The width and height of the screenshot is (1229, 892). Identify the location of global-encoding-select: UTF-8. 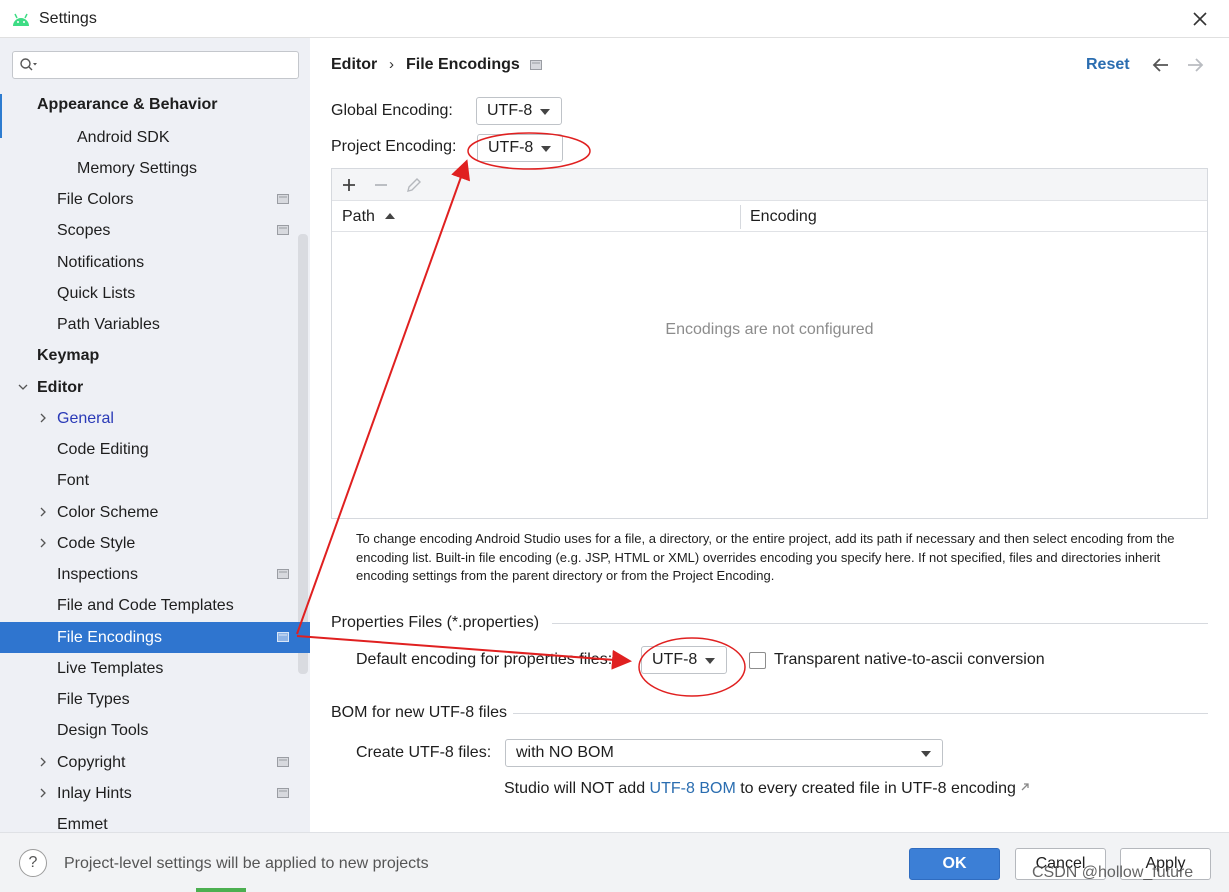
(519, 111).